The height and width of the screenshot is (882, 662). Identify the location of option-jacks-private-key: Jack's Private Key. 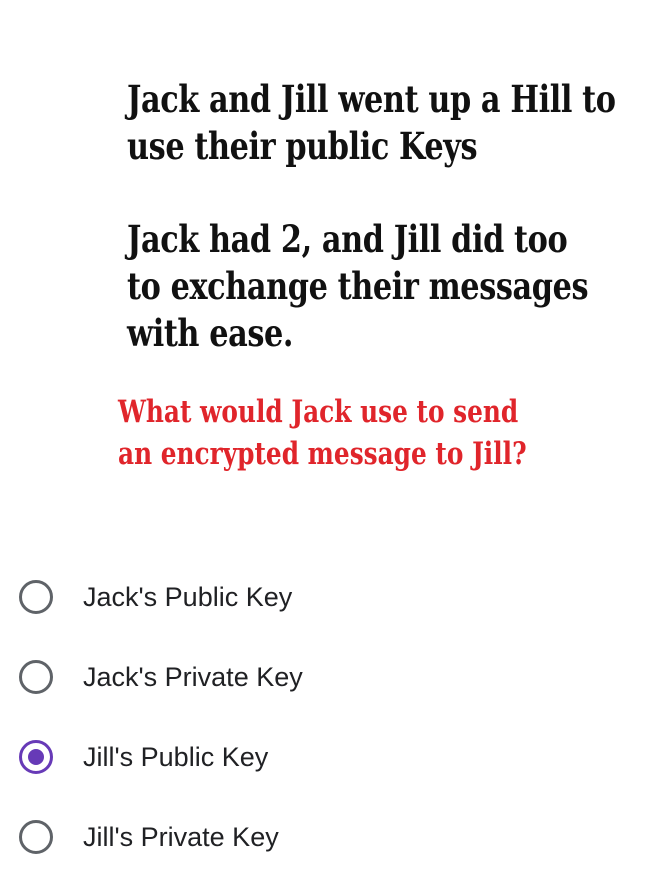
(331, 680).